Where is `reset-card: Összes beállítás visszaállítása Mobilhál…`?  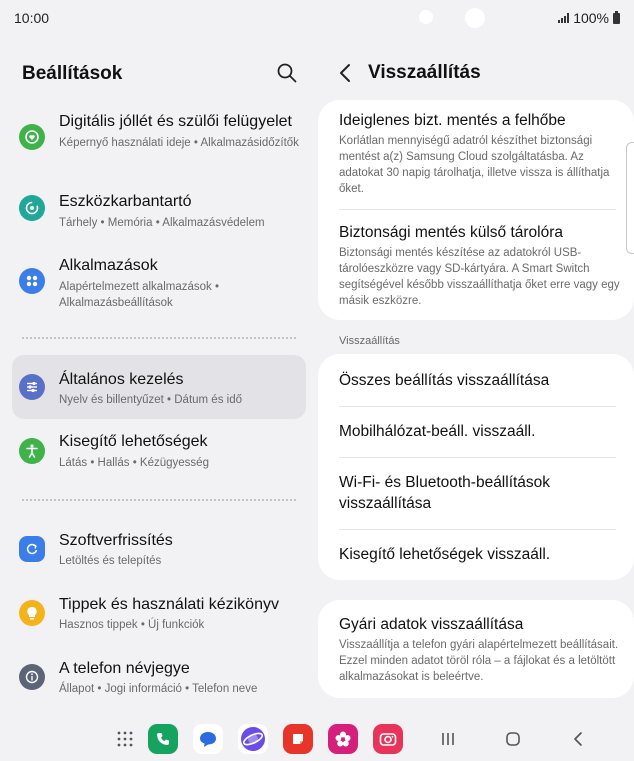
reset-card: Összes beállítás visszaállítása Mobilhál… is located at coordinates (476, 467).